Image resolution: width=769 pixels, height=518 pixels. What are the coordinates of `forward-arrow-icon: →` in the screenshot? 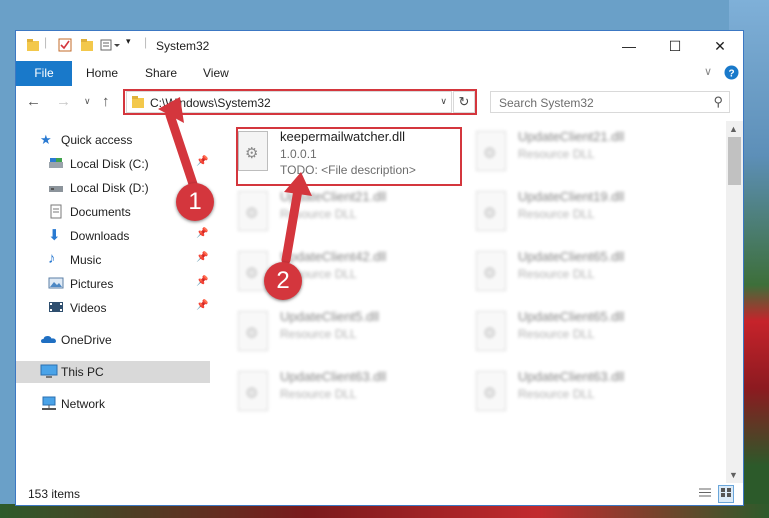 It's located at (63, 101).